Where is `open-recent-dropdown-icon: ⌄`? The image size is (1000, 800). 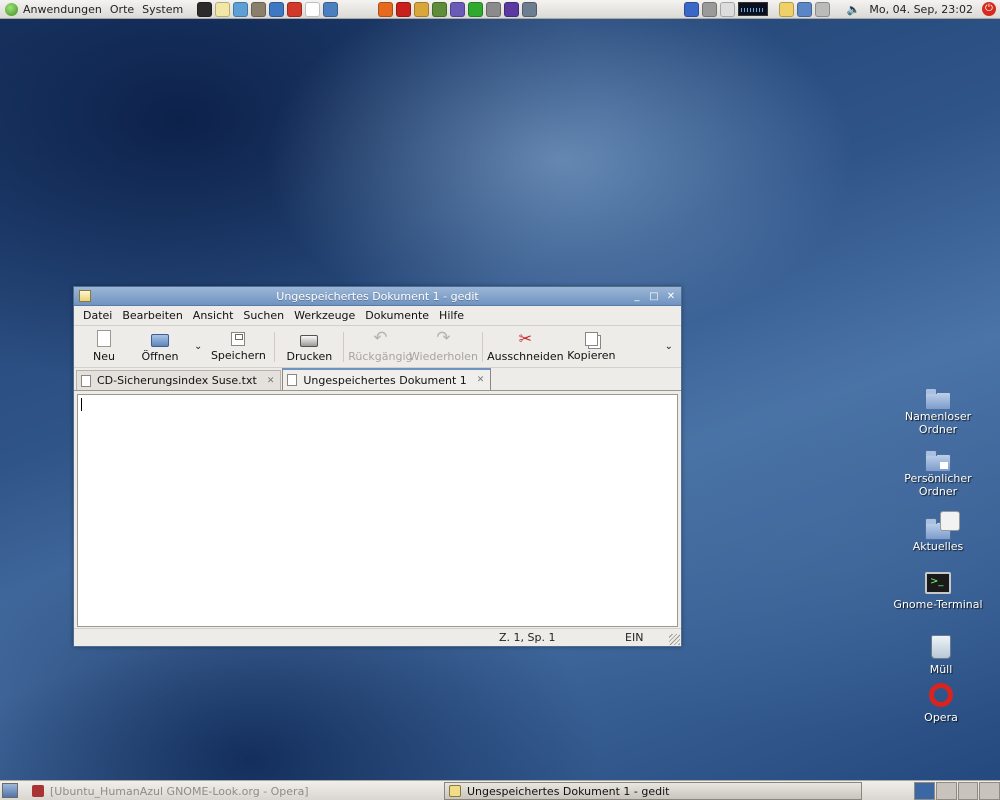
open-recent-dropdown-icon: ⌄ is located at coordinates (198, 346).